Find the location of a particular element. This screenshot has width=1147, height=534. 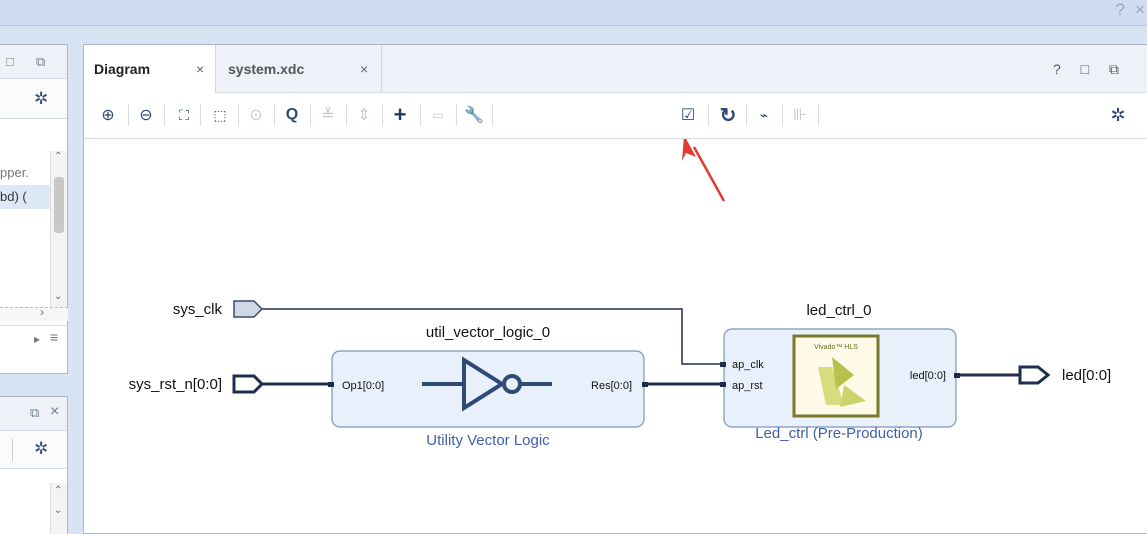

annotation-arrow is located at coordinates (704, 170).